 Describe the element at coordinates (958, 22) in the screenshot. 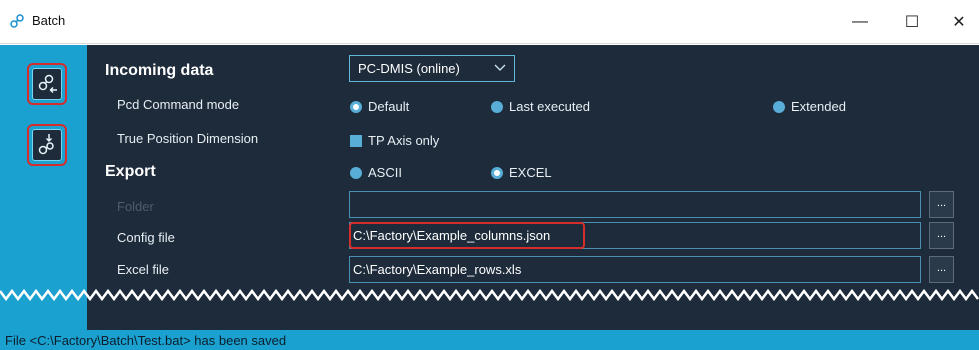

I see `close-button: ✕` at that location.